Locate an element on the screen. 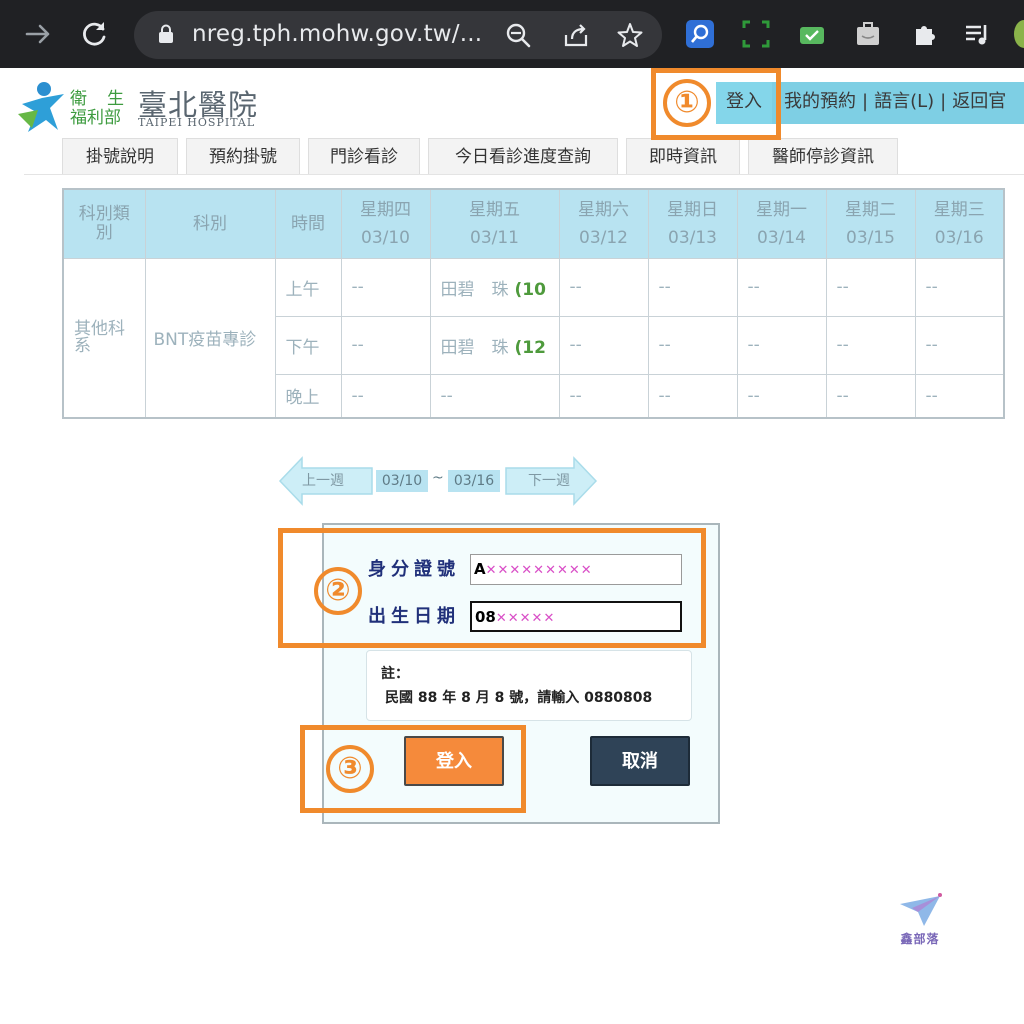  weekday: 星期二 is located at coordinates (870, 209).